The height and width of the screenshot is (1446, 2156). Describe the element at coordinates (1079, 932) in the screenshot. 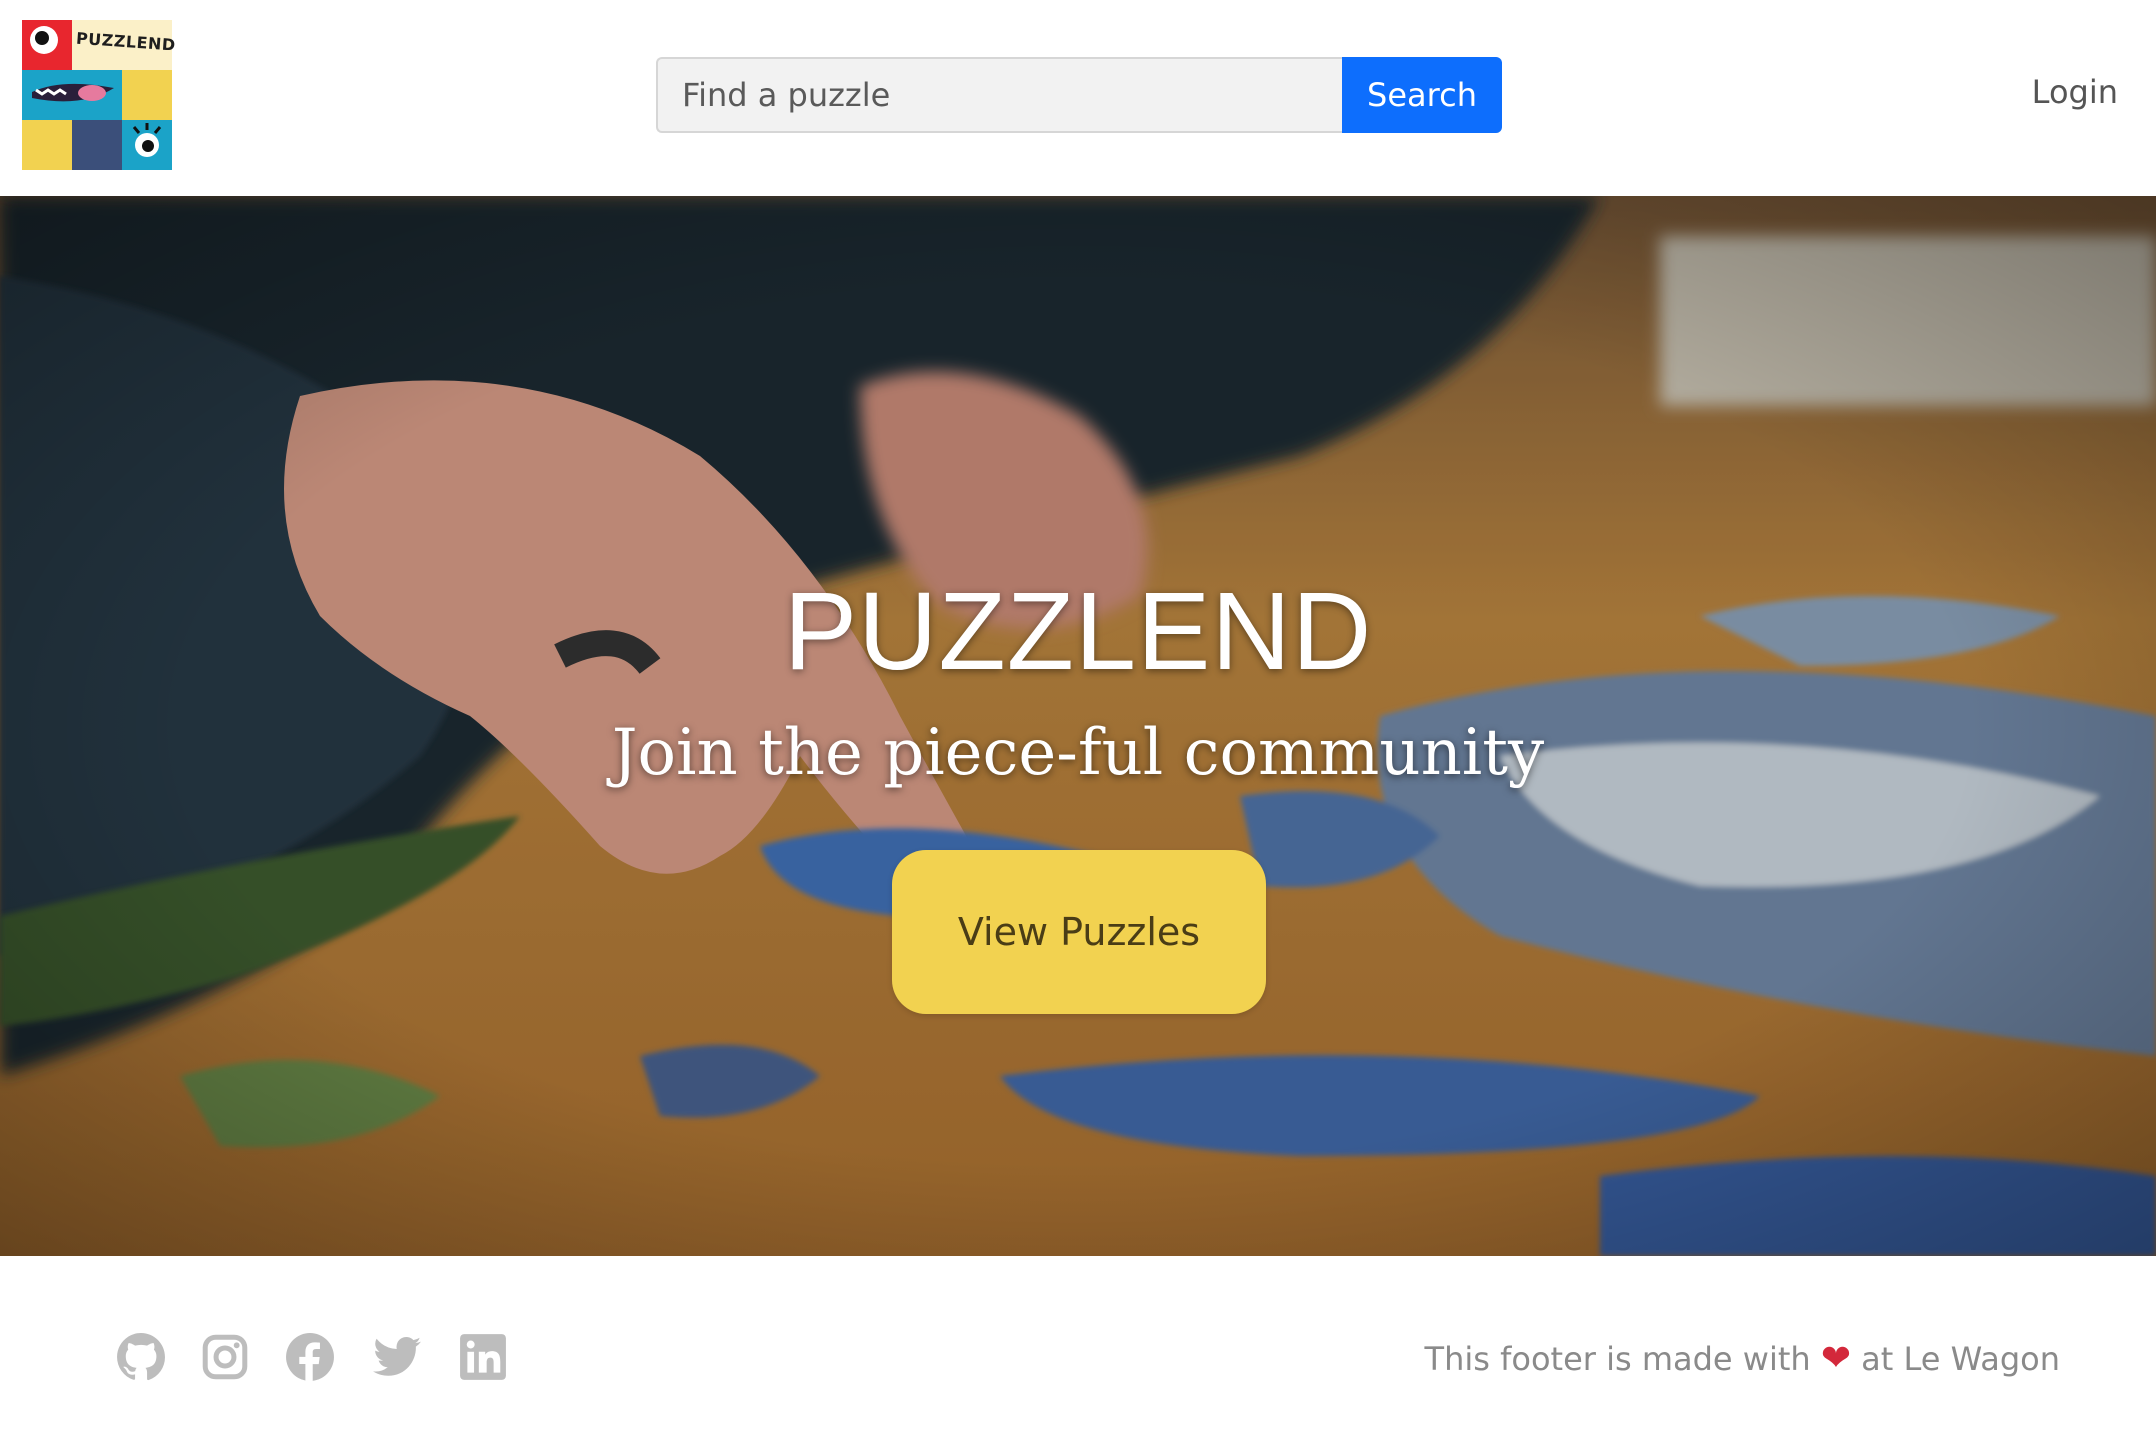

I see `view-puzzles-button: View Puzzles` at that location.